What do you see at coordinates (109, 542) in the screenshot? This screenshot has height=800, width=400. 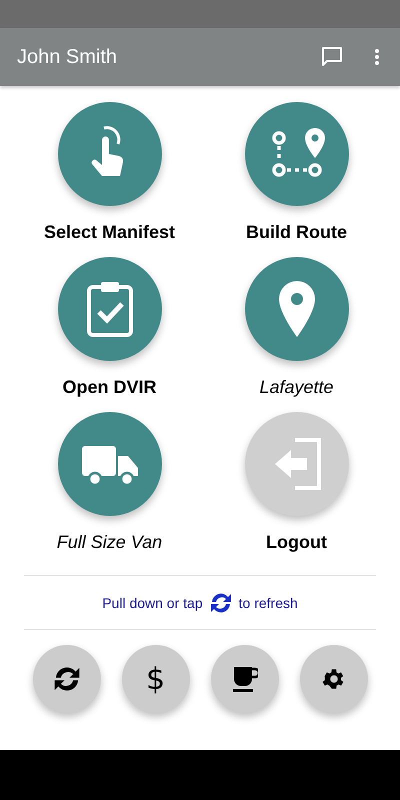 I see `tile-label: Full Size Van` at bounding box center [109, 542].